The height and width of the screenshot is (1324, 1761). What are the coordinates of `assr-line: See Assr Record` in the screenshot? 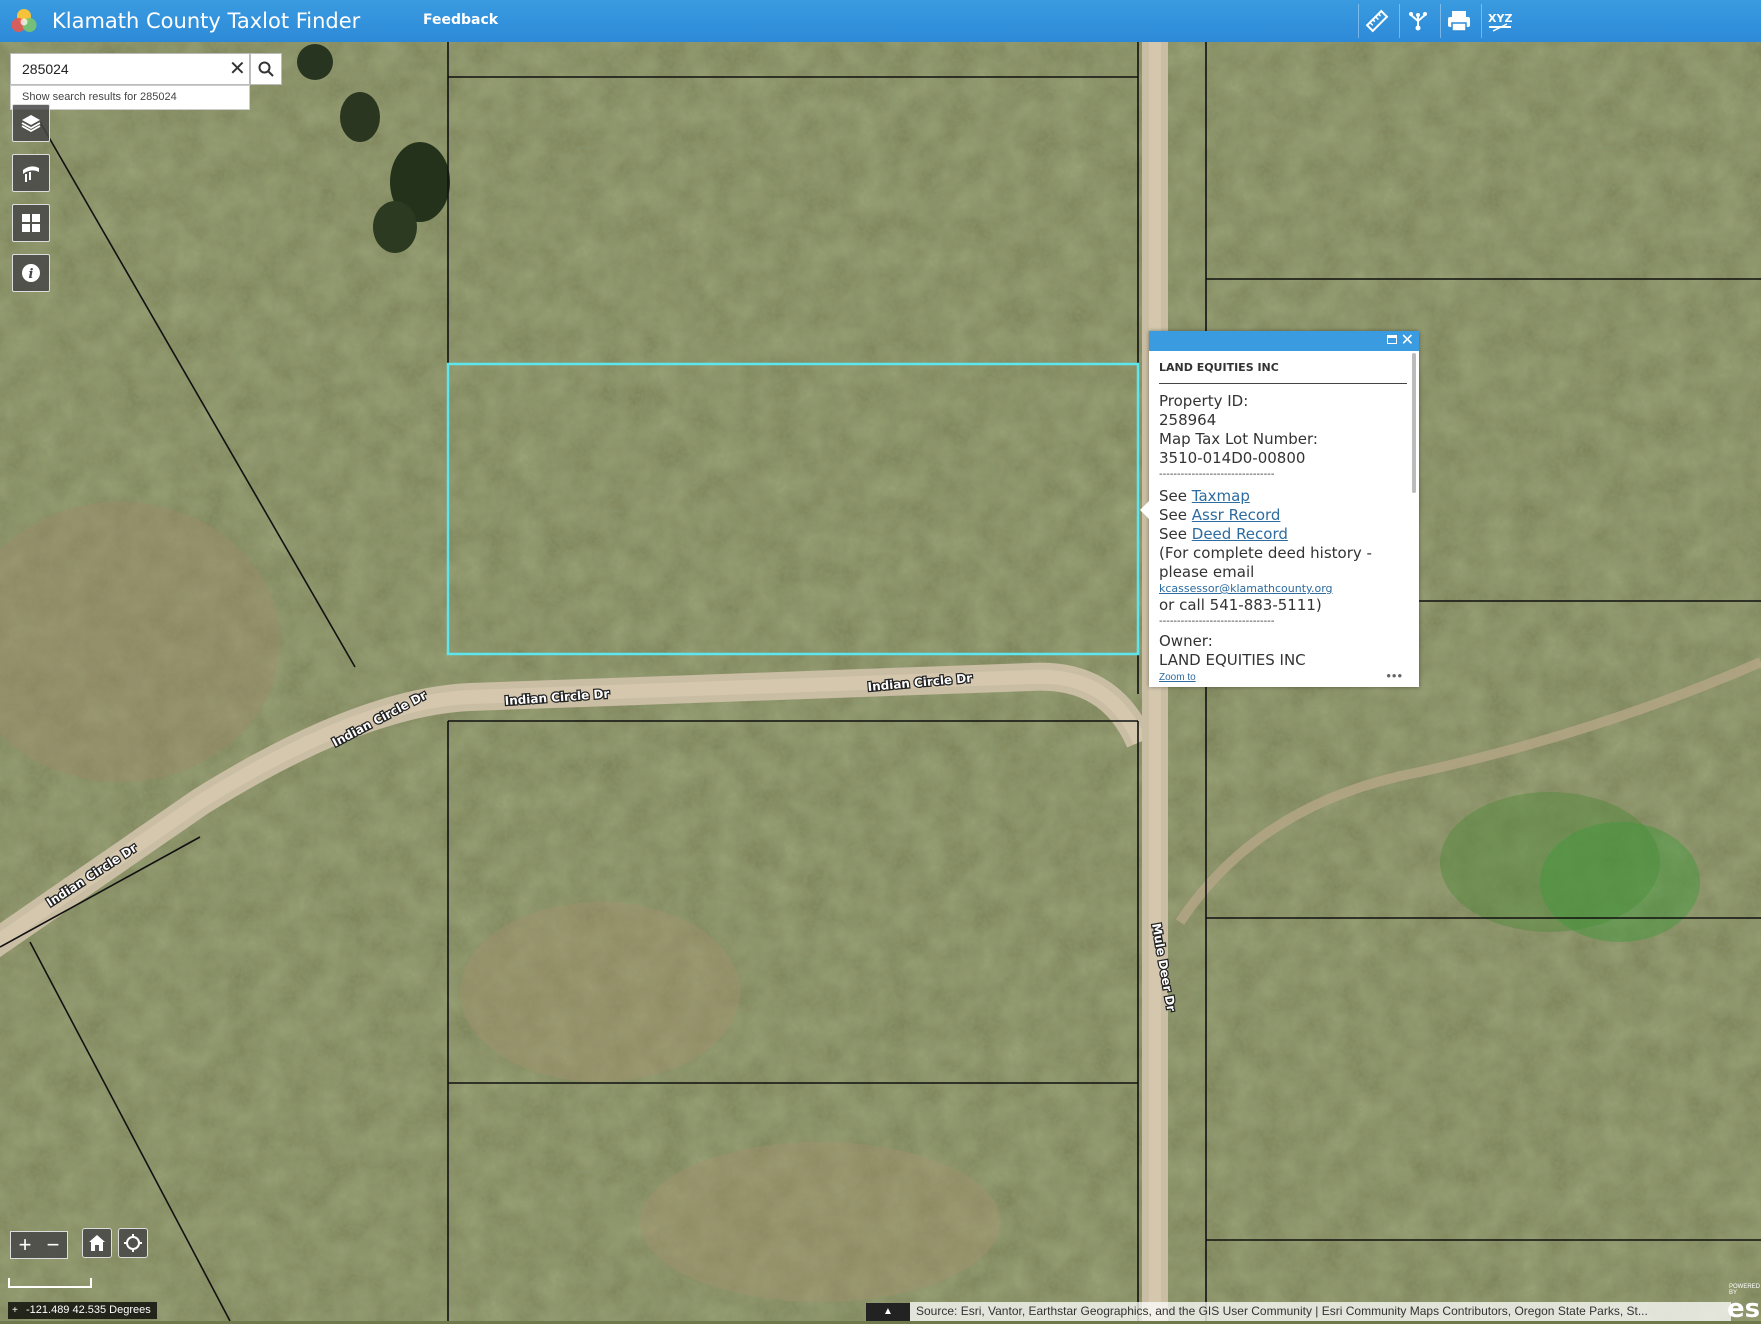 It's located at (1283, 515).